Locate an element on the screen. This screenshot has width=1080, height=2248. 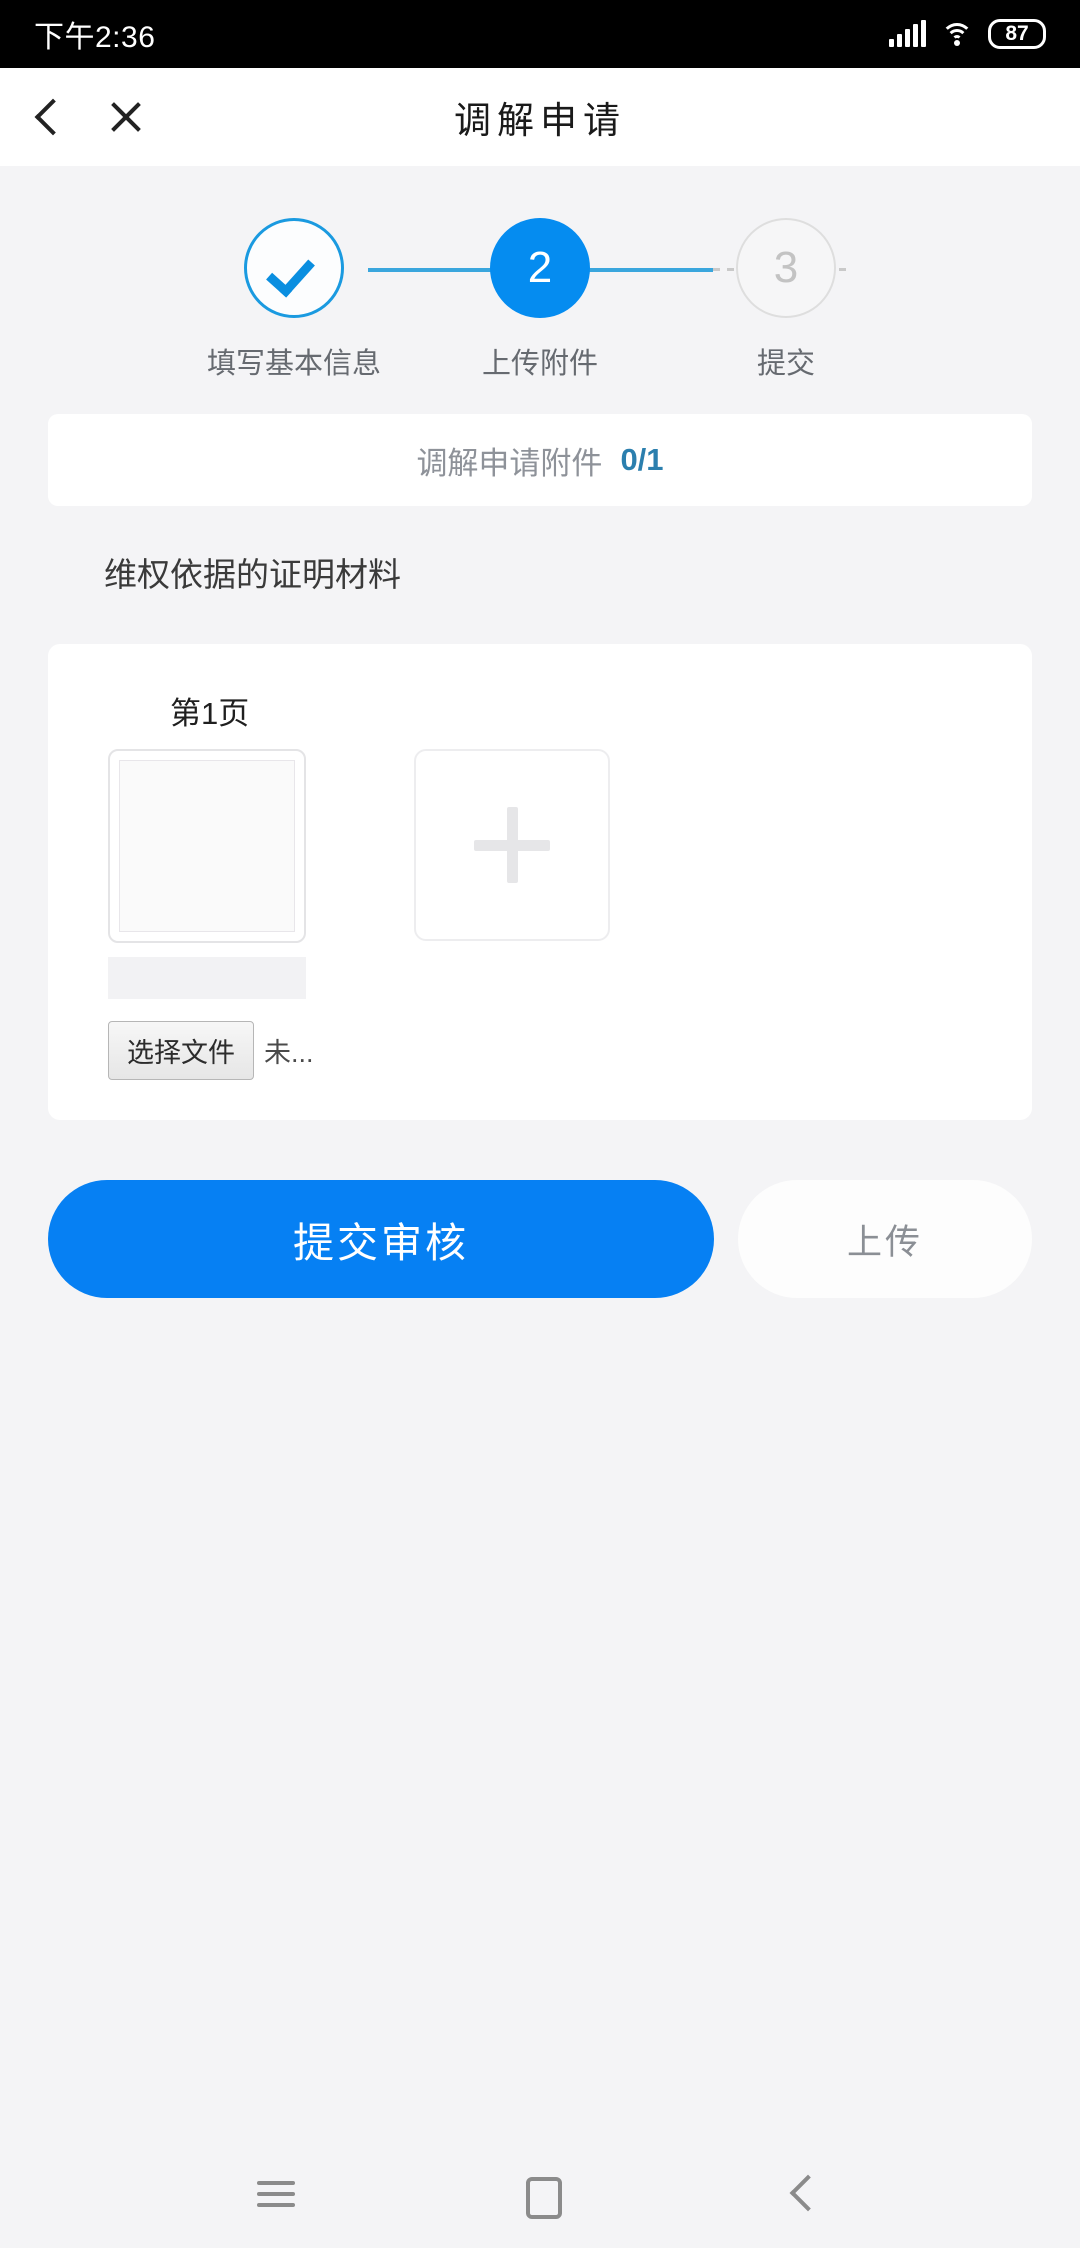
close-icon is located at coordinates (126, 117).